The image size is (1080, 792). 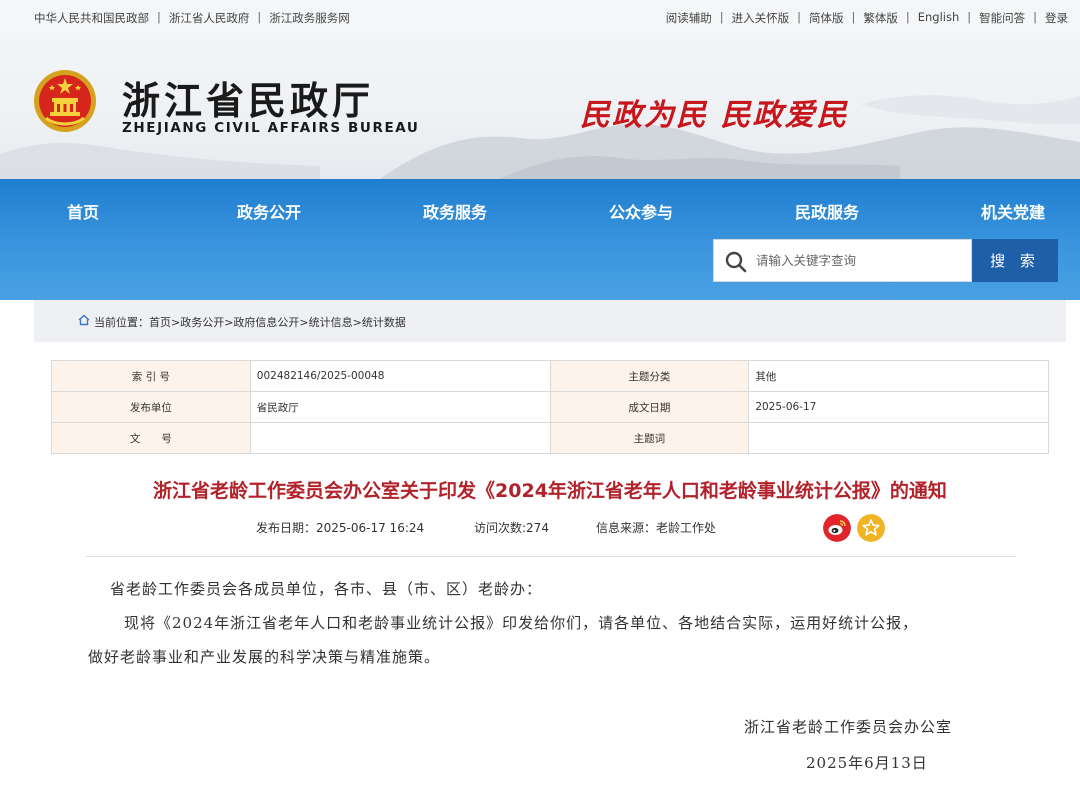 I want to click on slogan: 民政为民 民政爱民, so click(x=714, y=115).